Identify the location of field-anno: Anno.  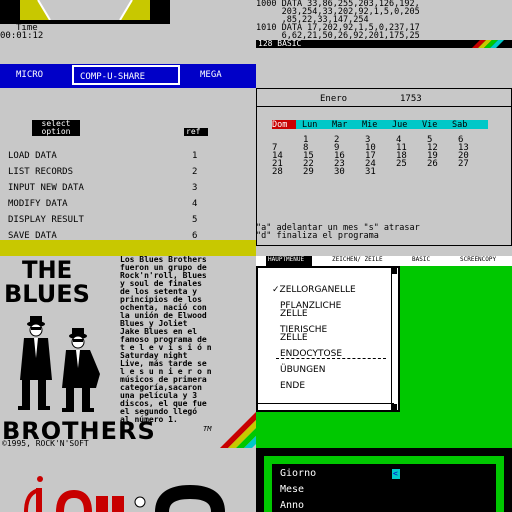
(292, 505).